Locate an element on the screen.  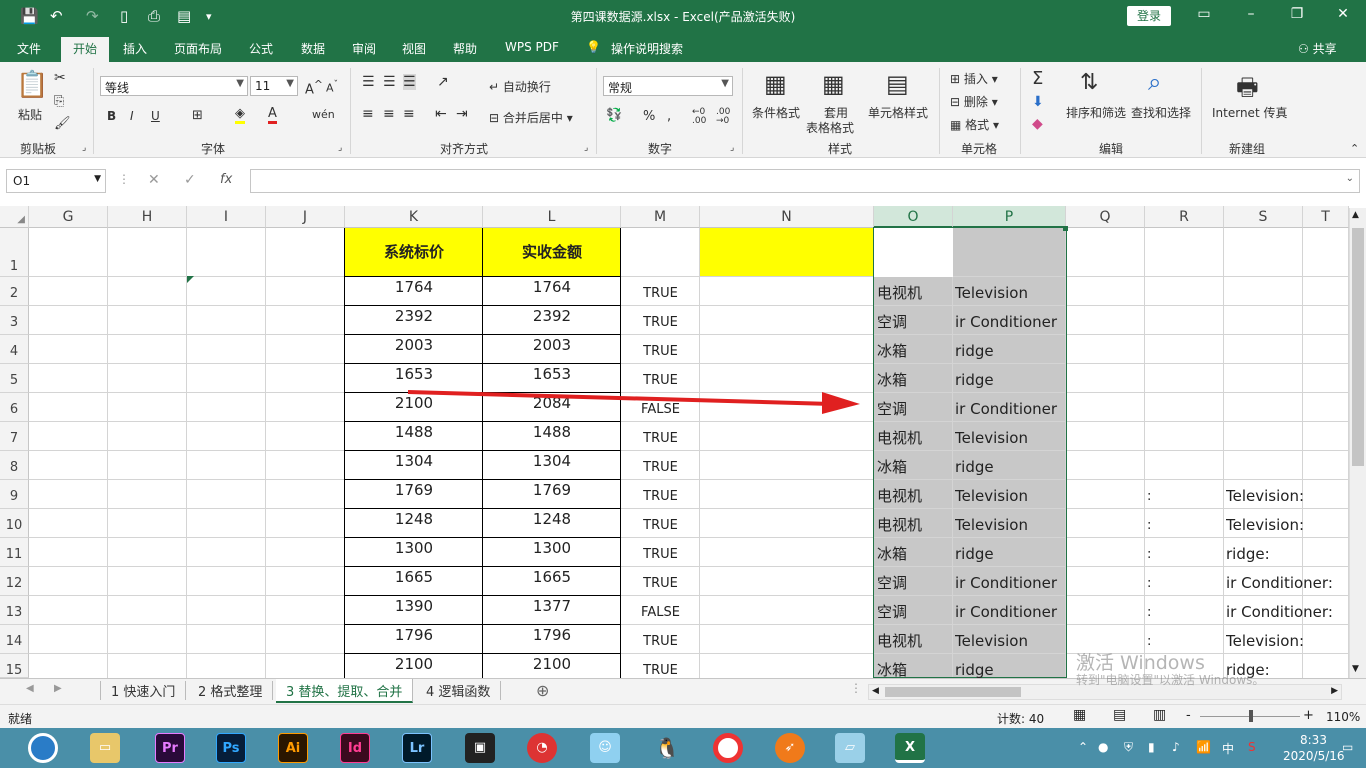
cell-l-5: 1653 is located at coordinates (552, 378).